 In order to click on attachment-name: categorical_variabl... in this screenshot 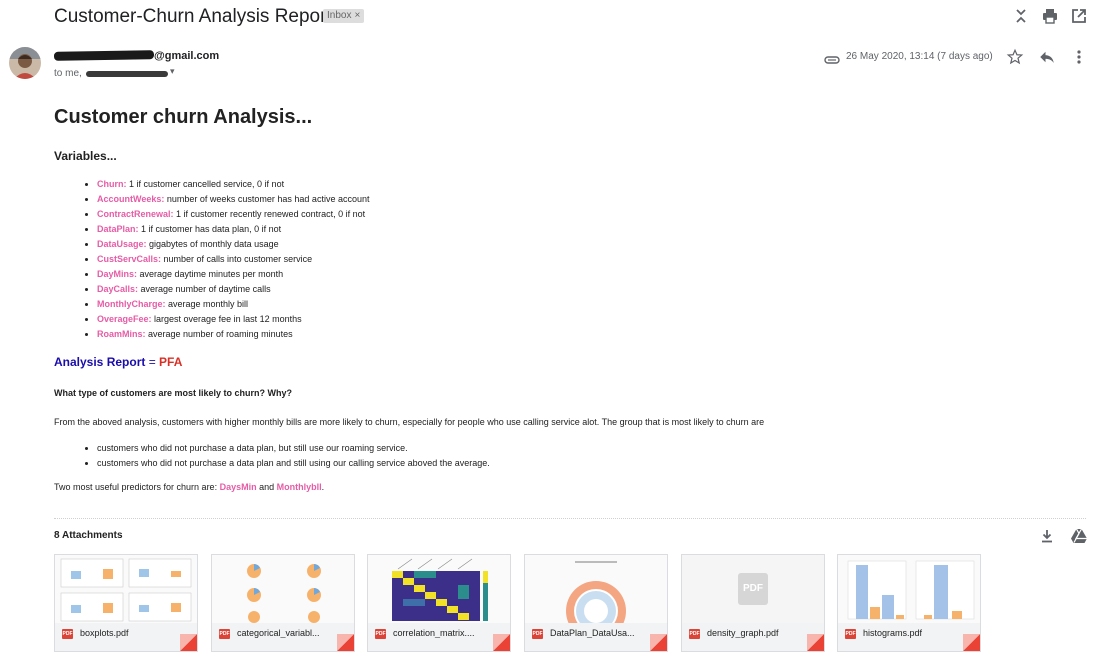, I will do `click(278, 633)`.